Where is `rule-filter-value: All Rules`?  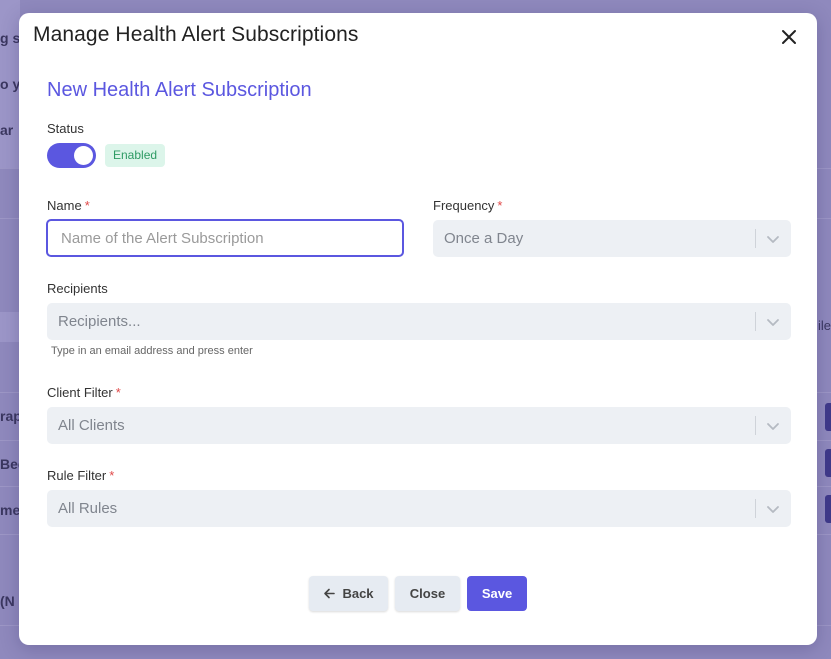
rule-filter-value: All Rules is located at coordinates (88, 508).